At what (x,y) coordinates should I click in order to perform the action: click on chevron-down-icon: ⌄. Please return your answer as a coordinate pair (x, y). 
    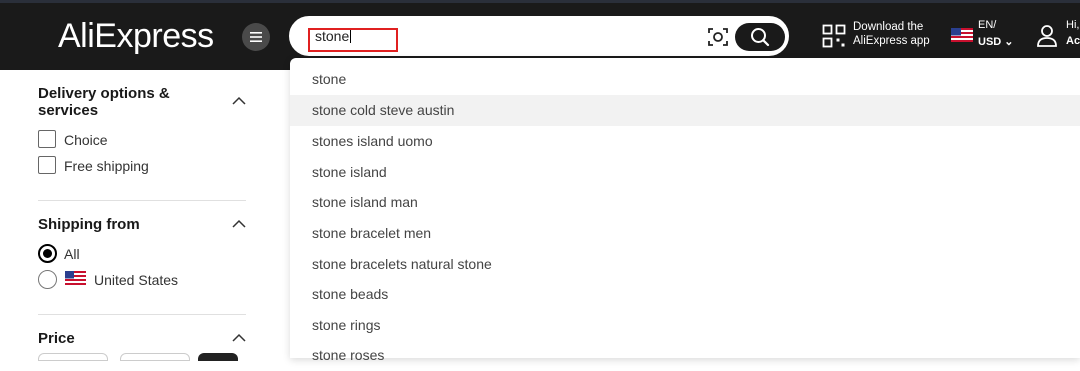
    Looking at the image, I should click on (1009, 42).